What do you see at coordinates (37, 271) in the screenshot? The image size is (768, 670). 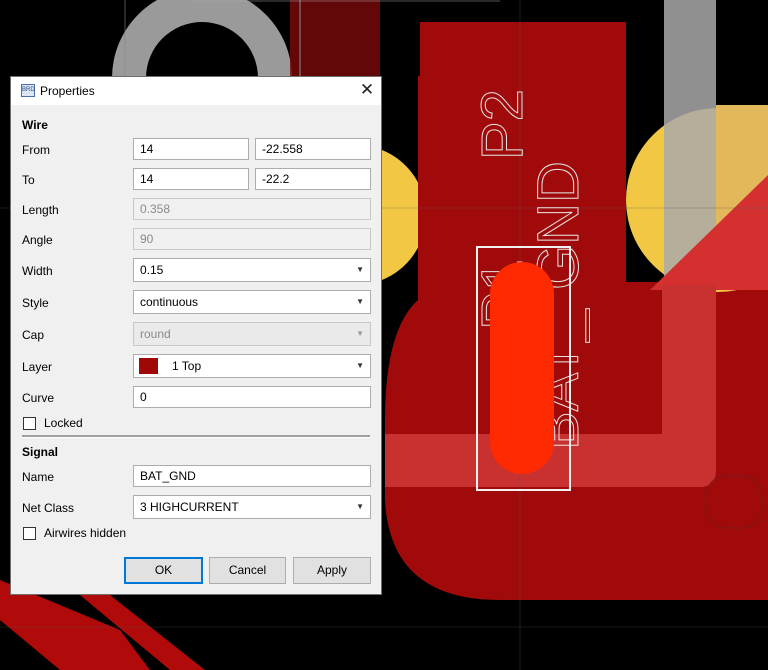 I see `width-label: Width` at bounding box center [37, 271].